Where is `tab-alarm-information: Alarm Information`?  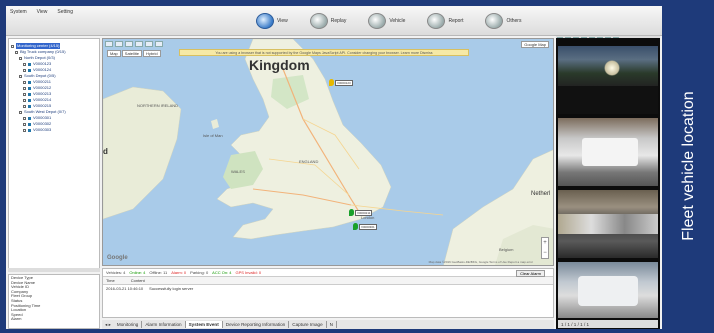
tab-alarm-information: Alarm Information is located at coordinates (164, 324).